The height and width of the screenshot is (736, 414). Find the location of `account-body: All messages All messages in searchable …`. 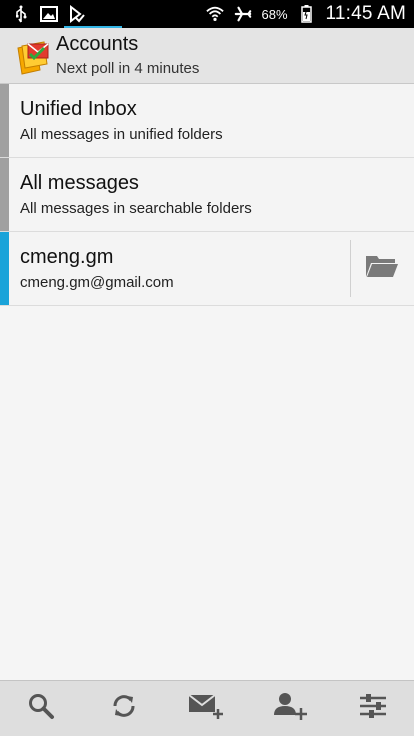

account-body: All messages All messages in searchable … is located at coordinates (211, 194).